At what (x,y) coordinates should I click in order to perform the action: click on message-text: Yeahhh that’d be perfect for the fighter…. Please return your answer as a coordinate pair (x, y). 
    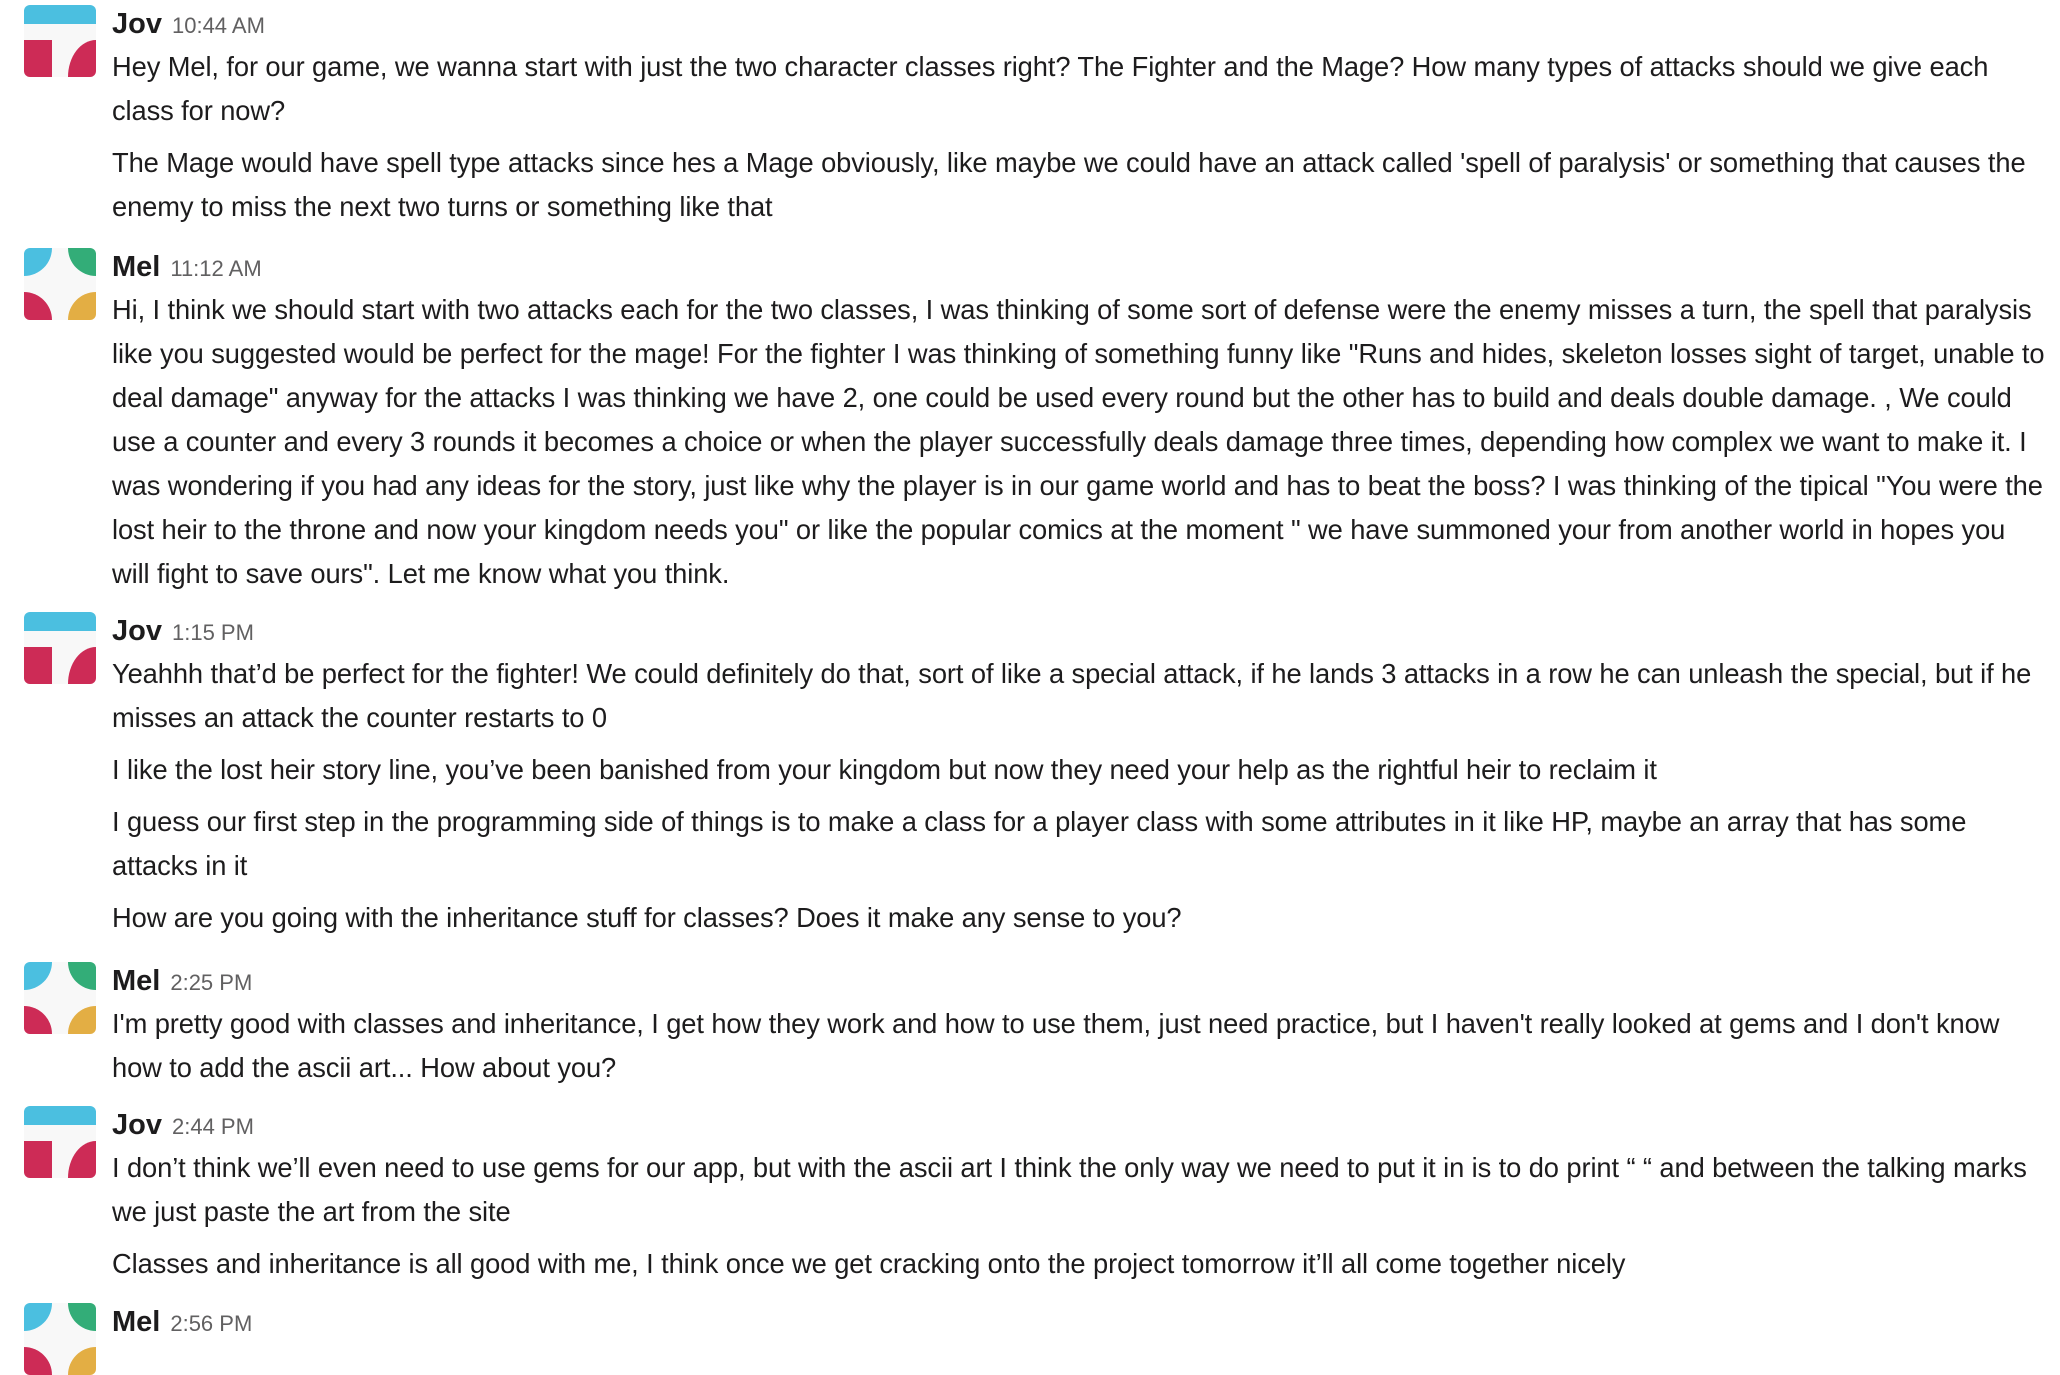
    Looking at the image, I should click on (1072, 695).